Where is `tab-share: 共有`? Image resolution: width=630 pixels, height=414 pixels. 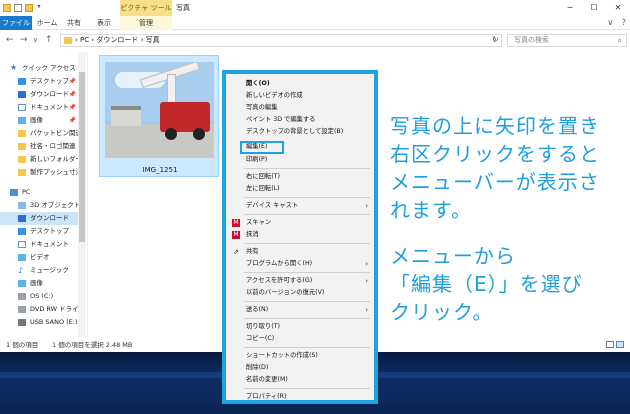 tab-share: 共有 is located at coordinates (74, 23).